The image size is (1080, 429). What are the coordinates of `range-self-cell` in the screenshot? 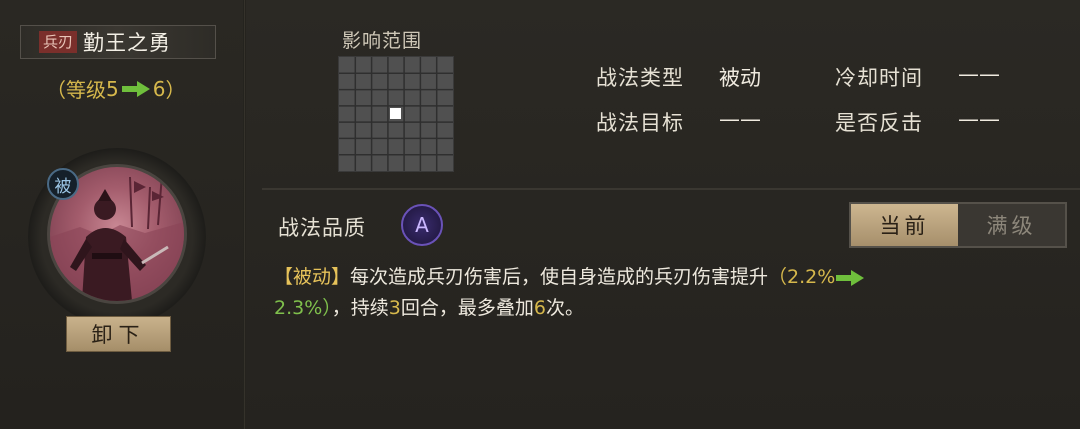 It's located at (395, 113).